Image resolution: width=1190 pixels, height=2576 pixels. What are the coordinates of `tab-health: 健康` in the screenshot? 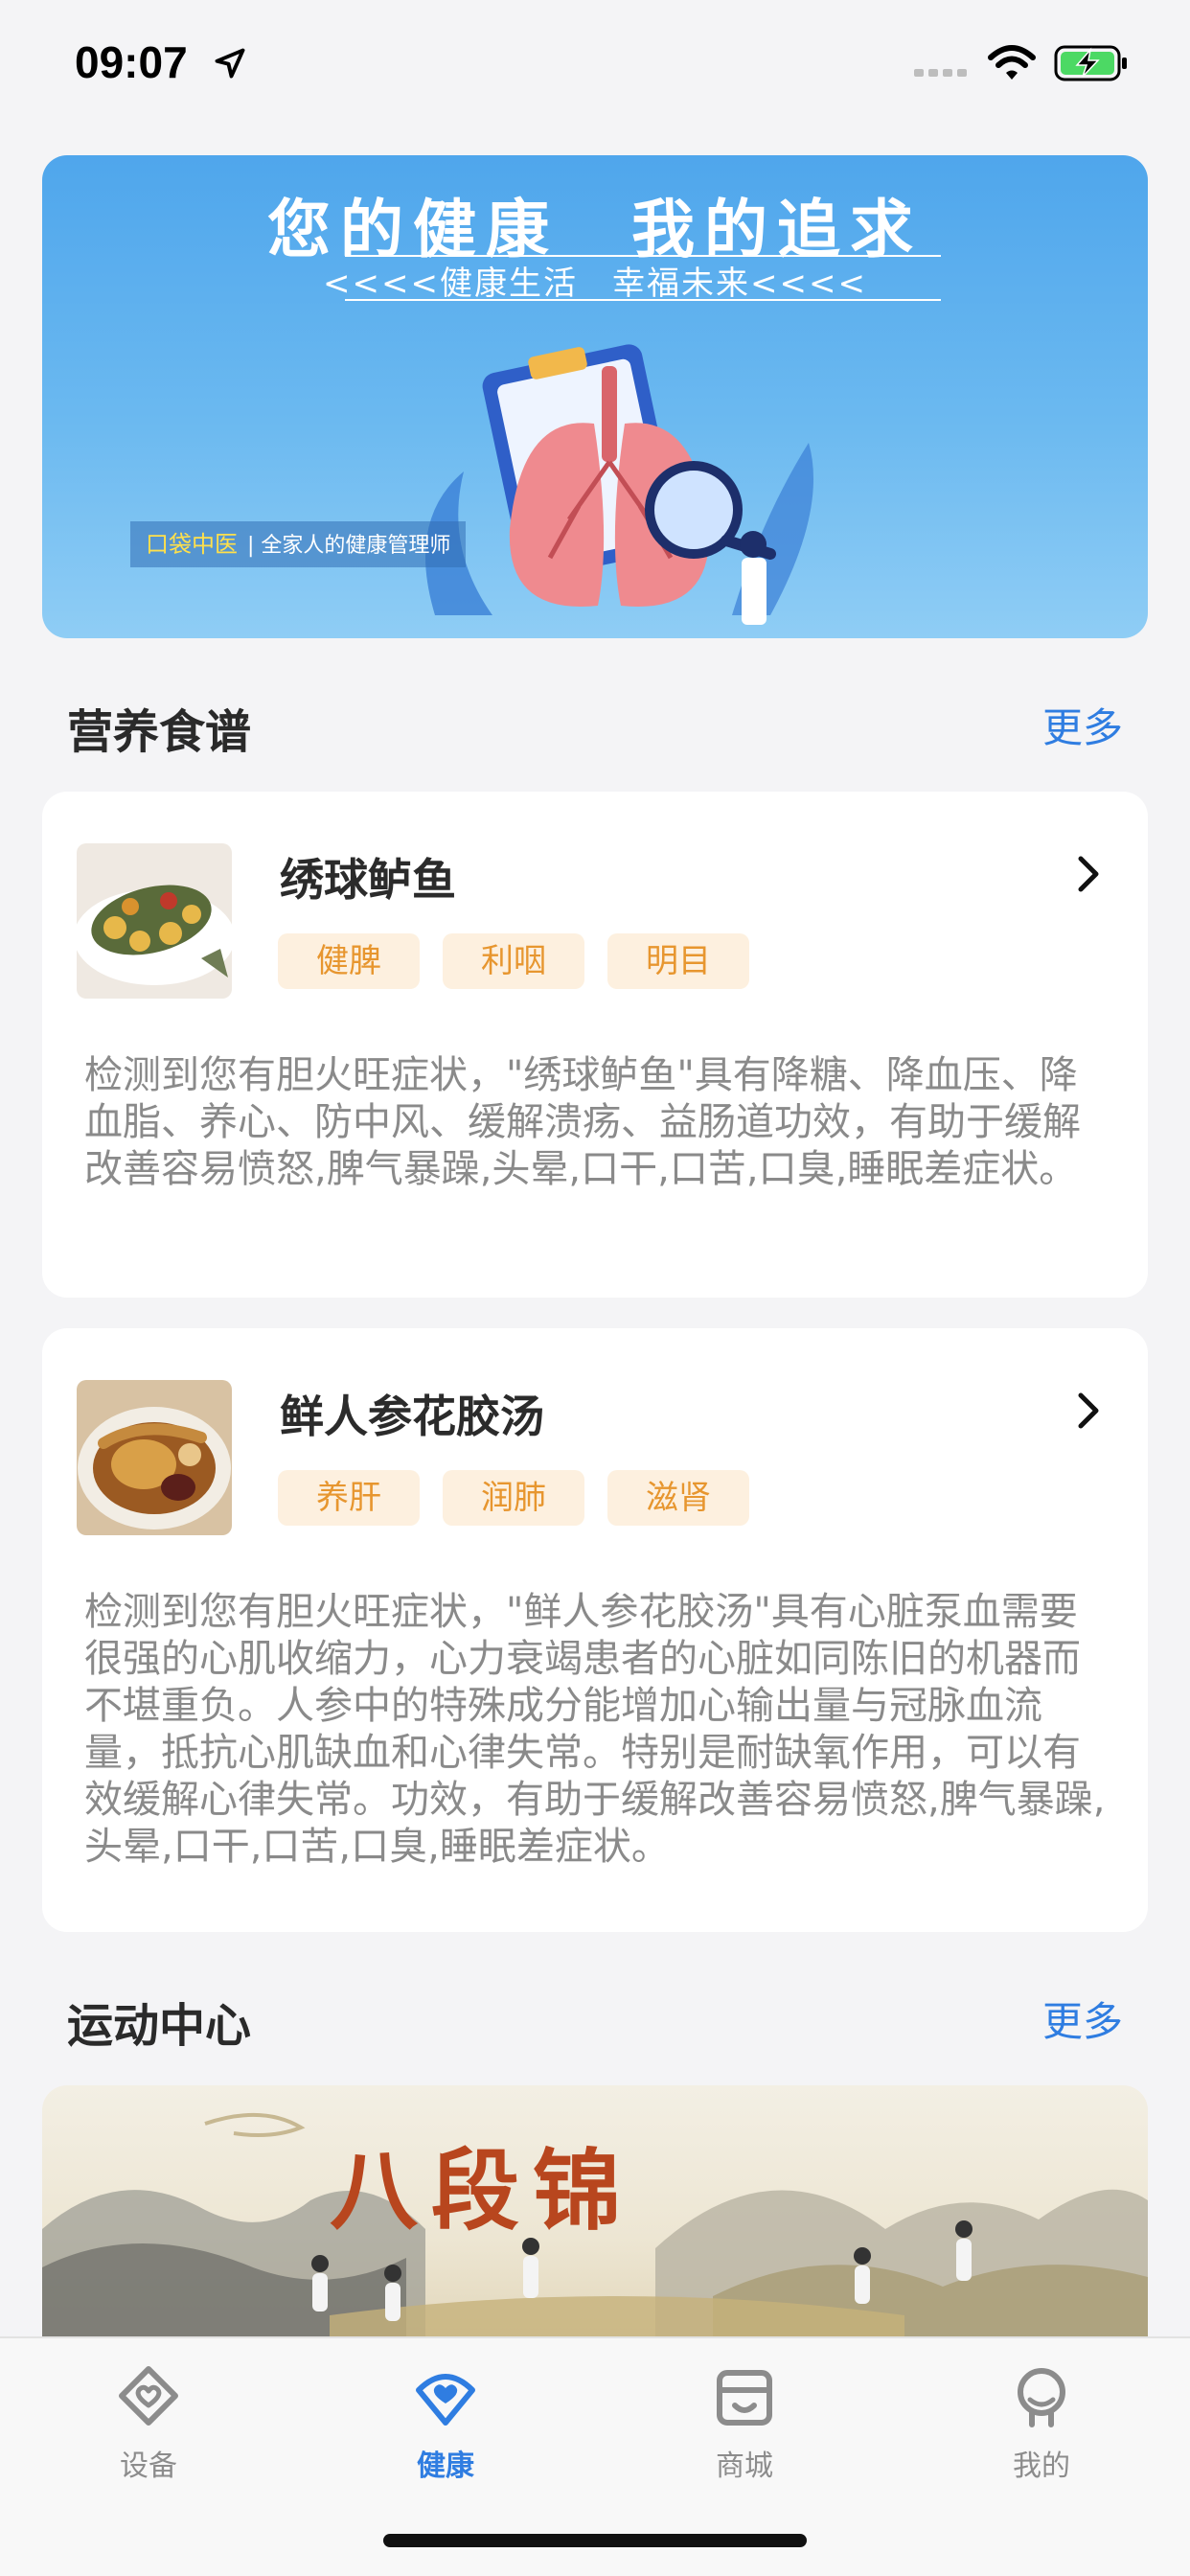 It's located at (445, 2423).